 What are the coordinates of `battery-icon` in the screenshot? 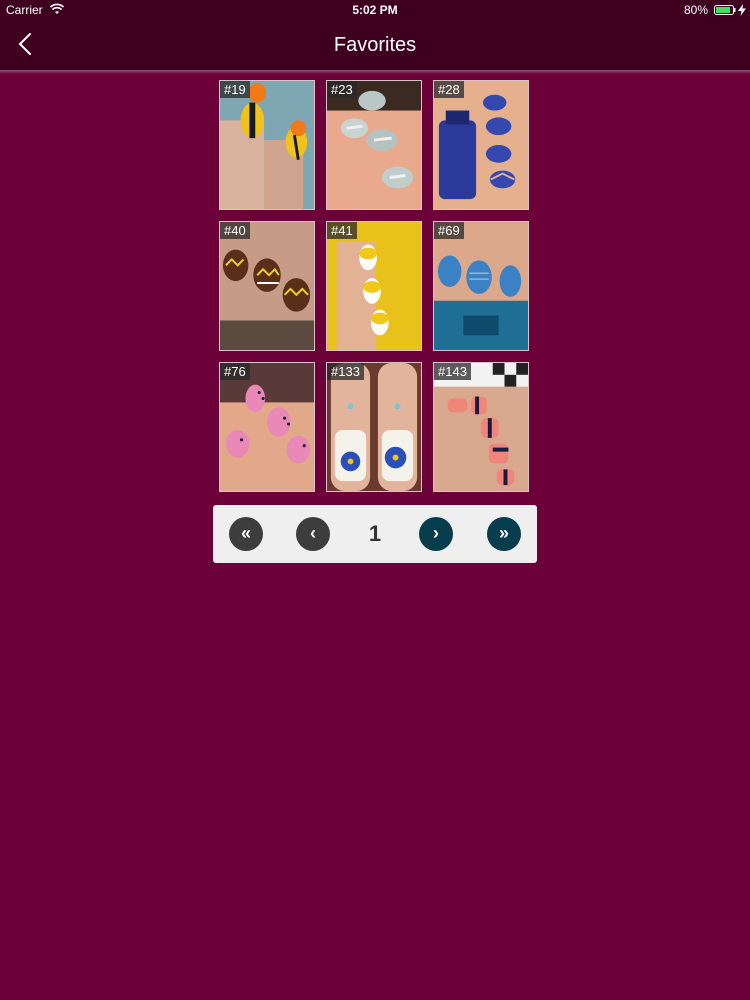 It's located at (725, 10).